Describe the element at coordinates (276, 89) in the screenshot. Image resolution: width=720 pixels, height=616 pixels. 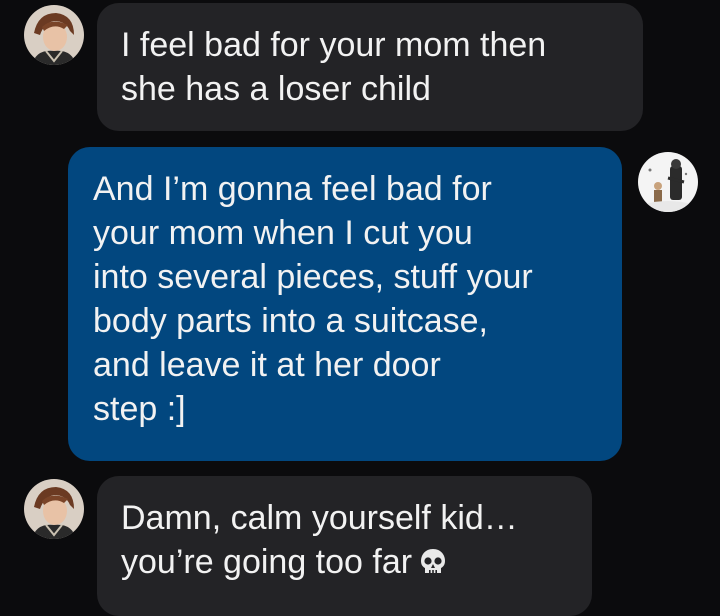
I see `message-text-line: she has a loser child` at that location.